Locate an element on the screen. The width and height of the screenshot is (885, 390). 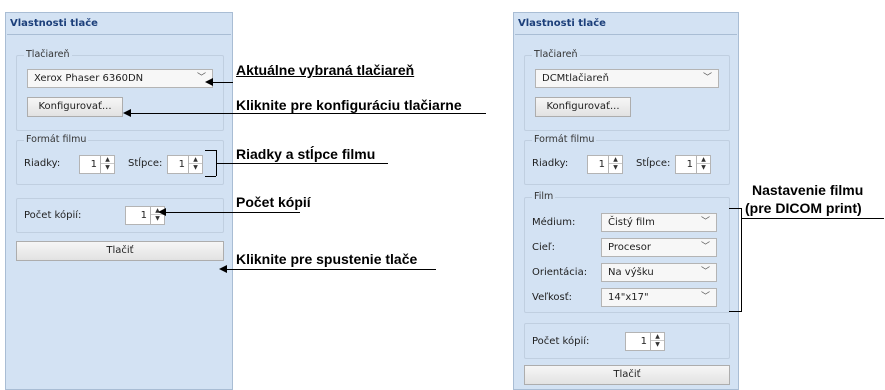
printer-select-value: DCMtlačiareň is located at coordinates (575, 78).